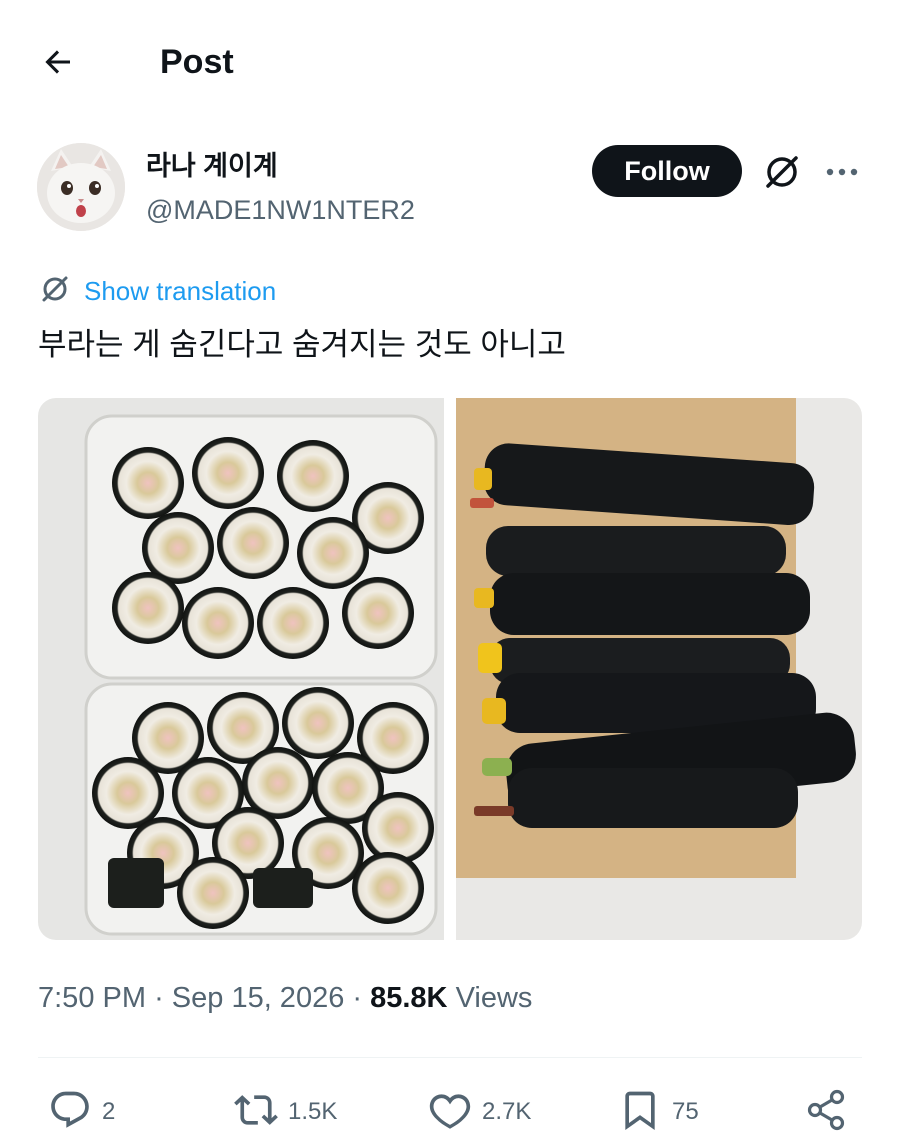 This screenshot has width=900, height=1142. I want to click on show-translation-label: Show translation, so click(180, 290).